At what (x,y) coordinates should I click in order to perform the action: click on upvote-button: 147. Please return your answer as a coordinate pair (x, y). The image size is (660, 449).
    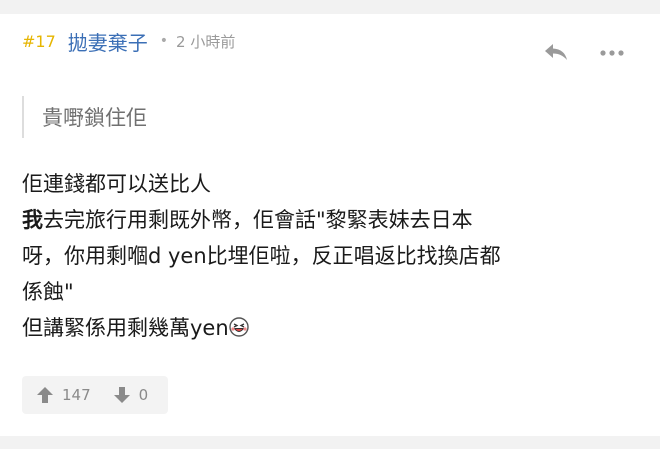
    Looking at the image, I should click on (63, 395).